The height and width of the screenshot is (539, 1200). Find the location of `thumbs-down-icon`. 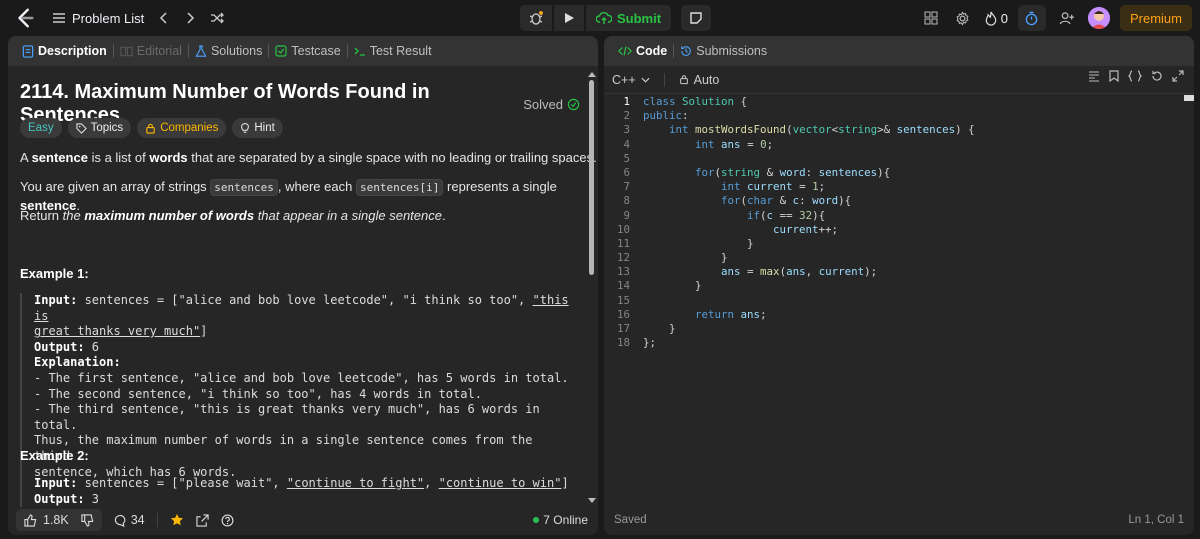

thumbs-down-icon is located at coordinates (87, 520).